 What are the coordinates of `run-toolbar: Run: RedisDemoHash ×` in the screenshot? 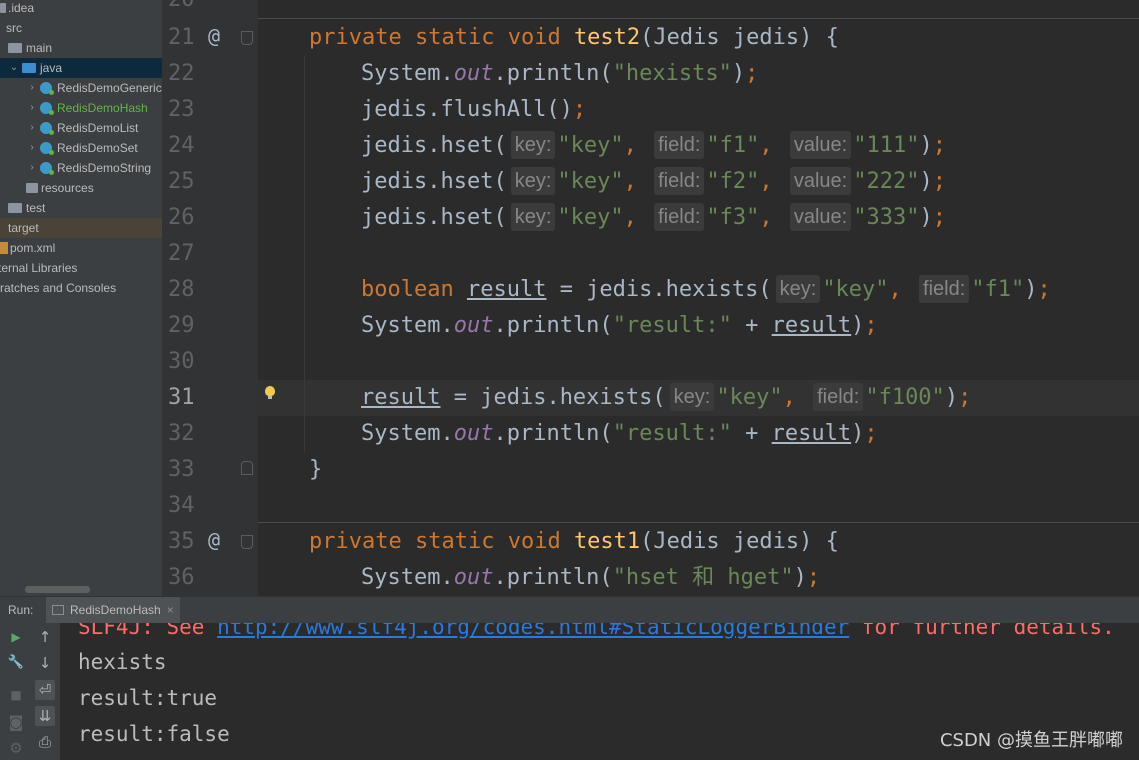 It's located at (569, 609).